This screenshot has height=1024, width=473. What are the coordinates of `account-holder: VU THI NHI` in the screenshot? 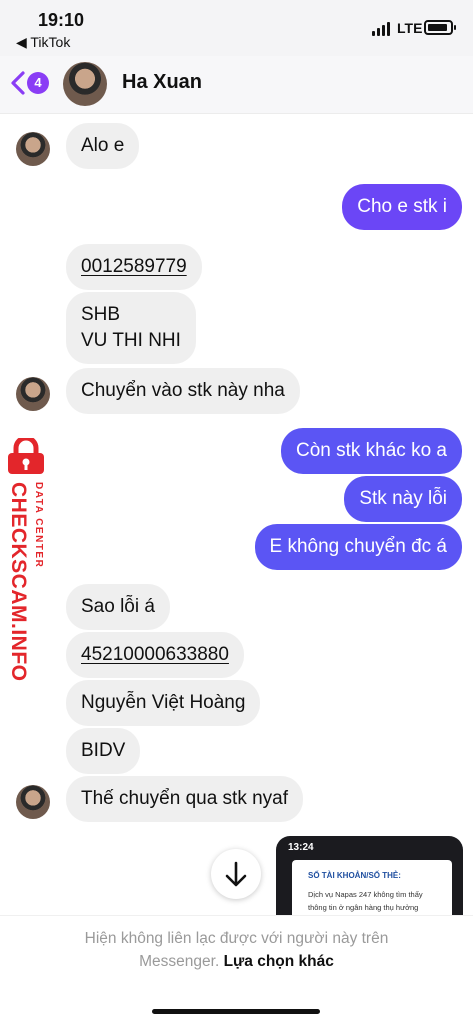 It's located at (131, 340).